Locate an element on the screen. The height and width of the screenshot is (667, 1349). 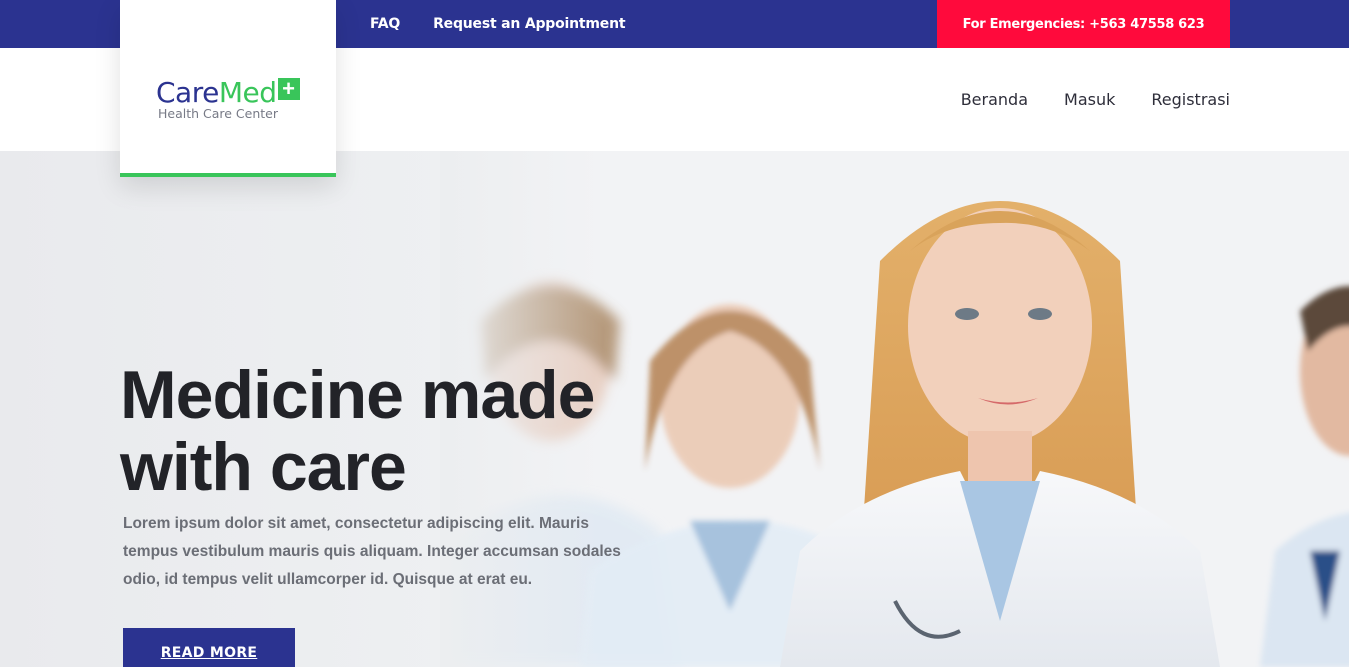
headline-line-2: with care is located at coordinates (263, 467).